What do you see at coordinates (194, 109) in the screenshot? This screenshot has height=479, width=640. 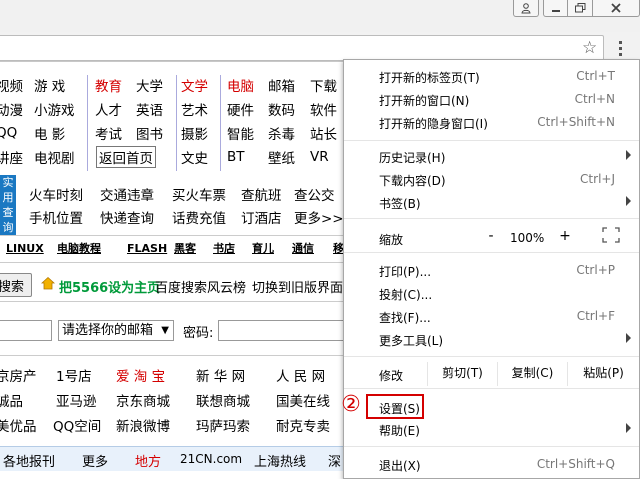 I see `nav-link: 艺术` at bounding box center [194, 109].